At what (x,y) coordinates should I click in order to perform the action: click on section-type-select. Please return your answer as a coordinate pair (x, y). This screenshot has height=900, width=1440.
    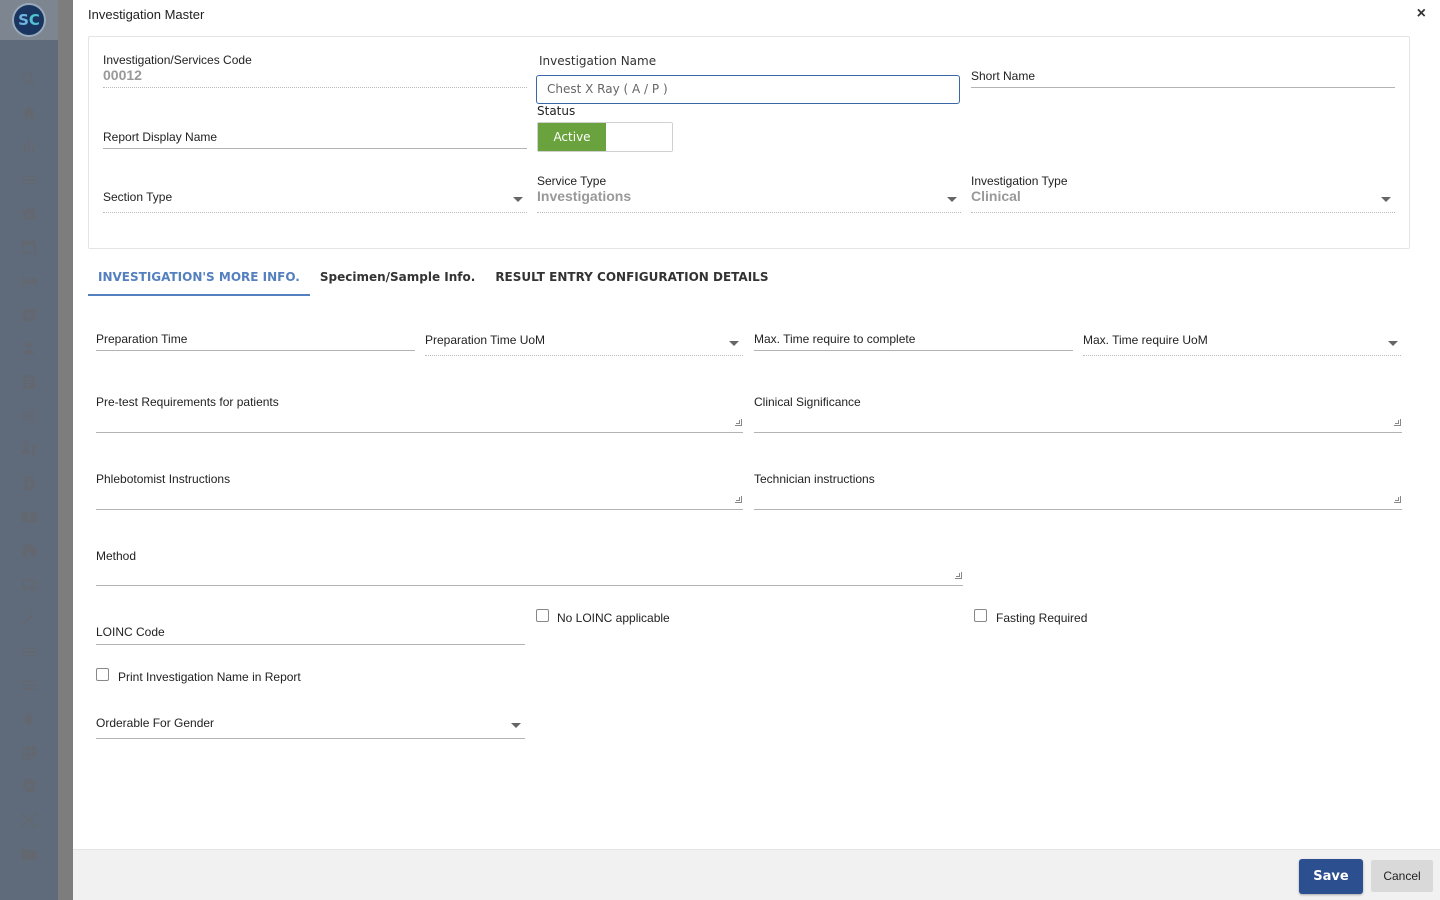
    Looking at the image, I should click on (315, 212).